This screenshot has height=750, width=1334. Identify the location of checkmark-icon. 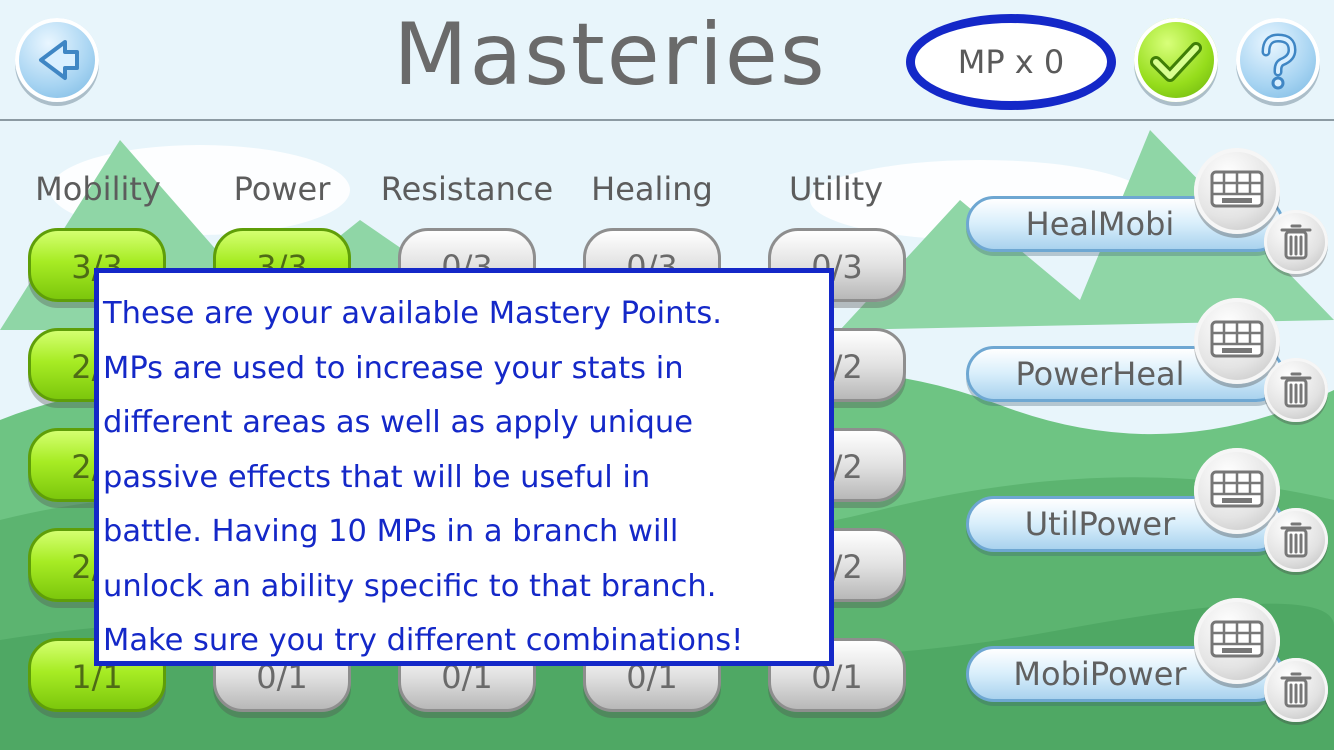
(1176, 62).